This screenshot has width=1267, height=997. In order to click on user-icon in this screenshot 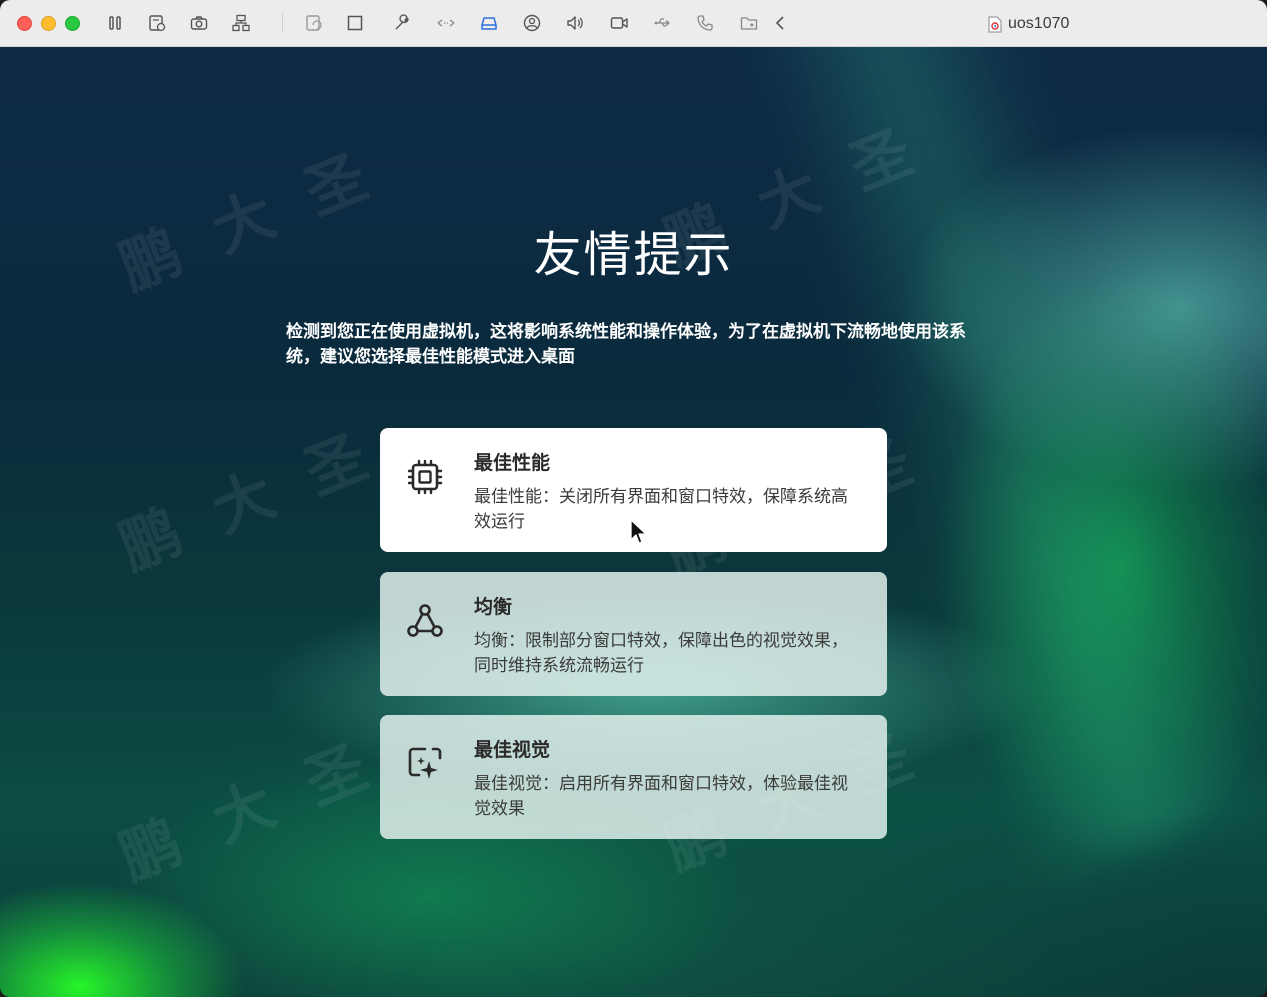, I will do `click(532, 23)`.